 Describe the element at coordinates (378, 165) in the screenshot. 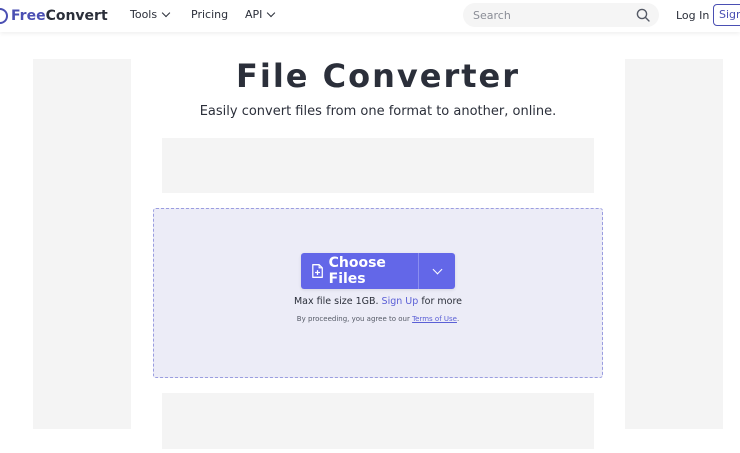

I see `top-ad-banner` at that location.